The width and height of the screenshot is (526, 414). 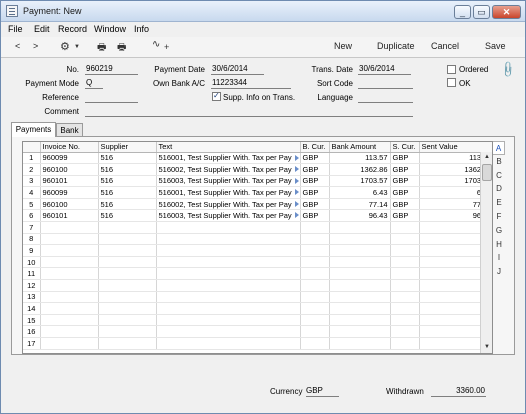 I want to click on trans-date-field: 30/6/2014, so click(x=384, y=69).